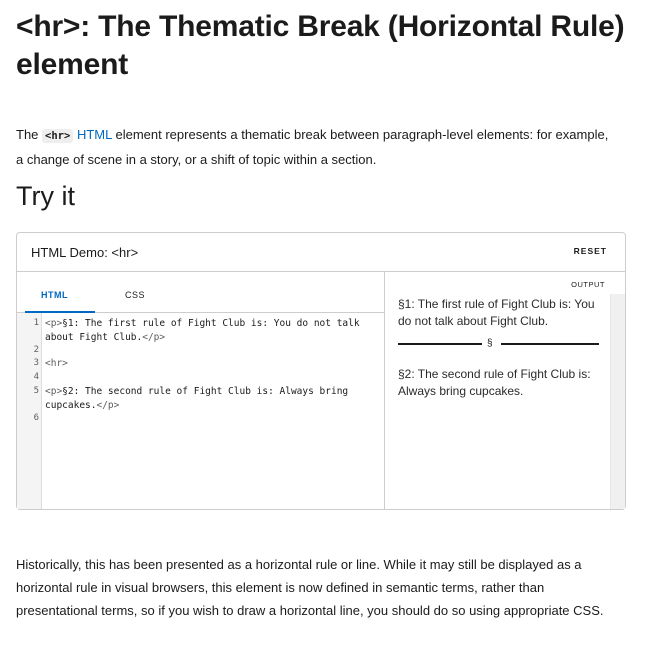 This screenshot has width=650, height=647. I want to click on output-horizontal-rule: §, so click(498, 344).